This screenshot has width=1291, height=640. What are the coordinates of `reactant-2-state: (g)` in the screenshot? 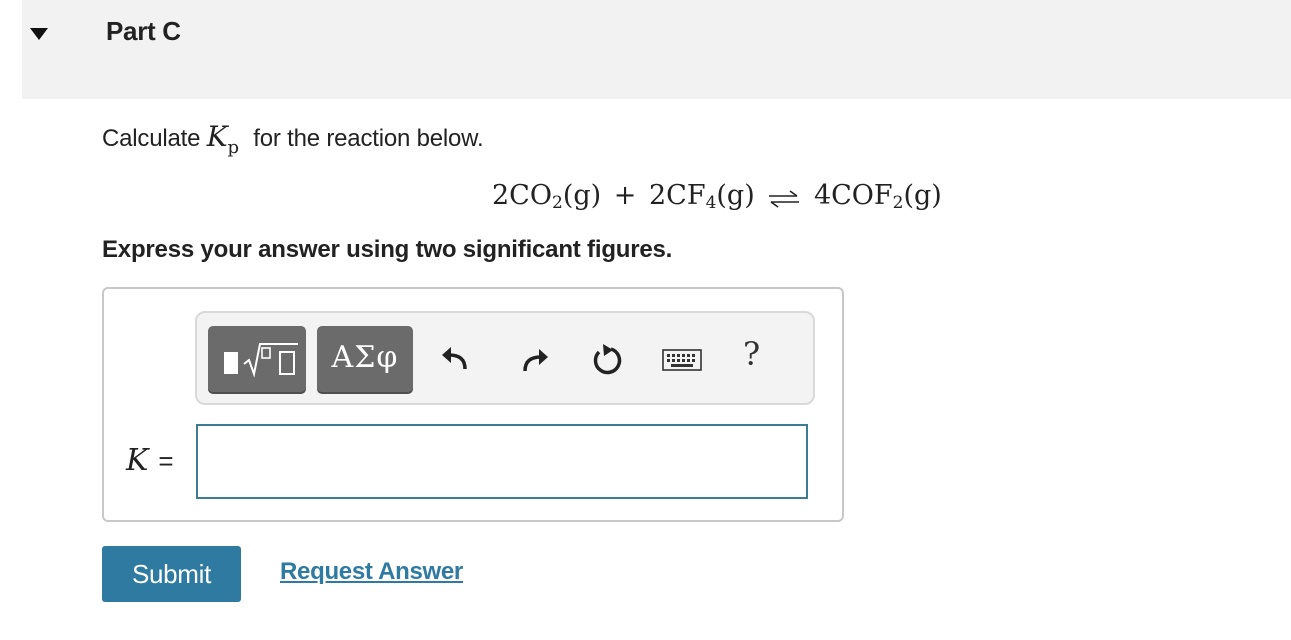 It's located at (735, 195).